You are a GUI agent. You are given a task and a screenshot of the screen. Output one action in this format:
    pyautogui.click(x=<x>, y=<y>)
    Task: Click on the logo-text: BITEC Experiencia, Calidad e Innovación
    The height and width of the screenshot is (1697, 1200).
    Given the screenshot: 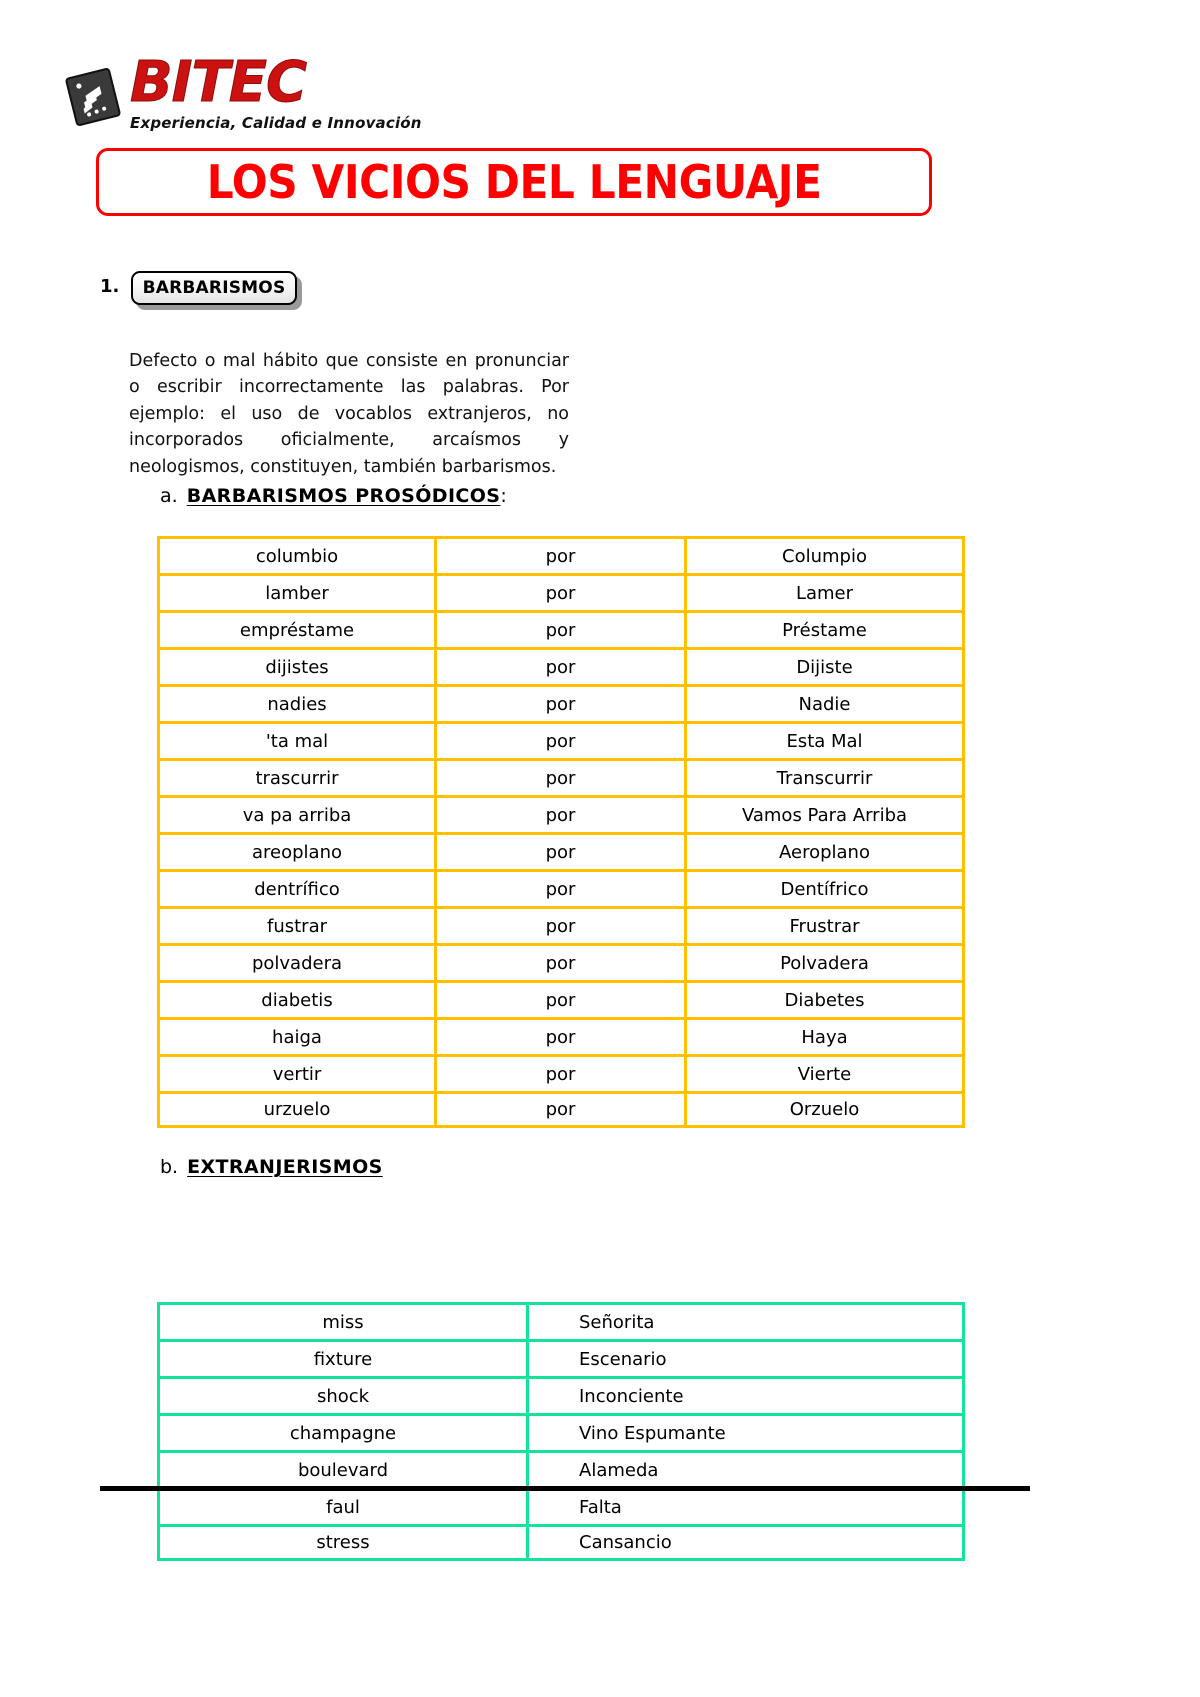 What is the action you would take?
    pyautogui.click(x=276, y=91)
    